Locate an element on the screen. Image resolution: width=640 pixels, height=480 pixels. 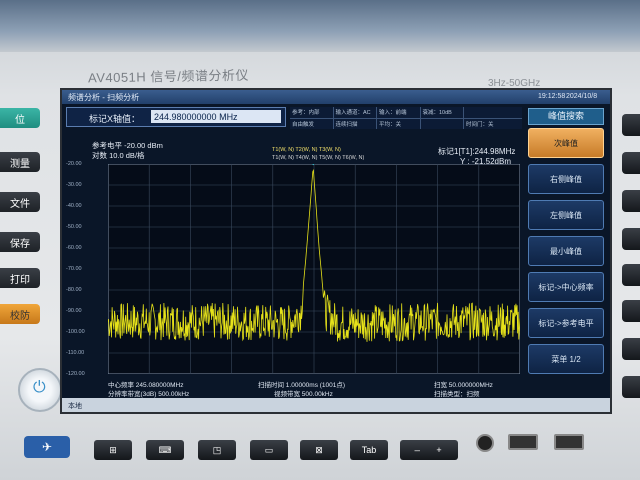
softkey-next-peak: 次峰值 is located at coordinates (566, 143).